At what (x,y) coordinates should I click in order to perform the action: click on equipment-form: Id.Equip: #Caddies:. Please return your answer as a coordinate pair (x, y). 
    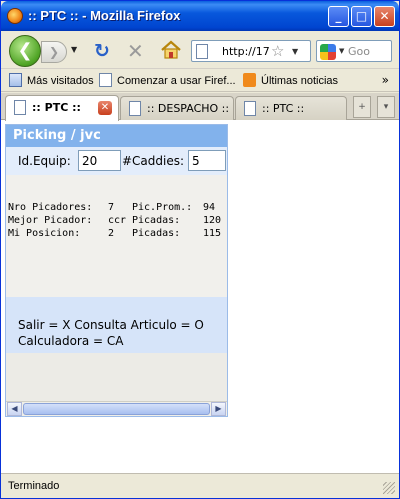
    Looking at the image, I should click on (116, 161).